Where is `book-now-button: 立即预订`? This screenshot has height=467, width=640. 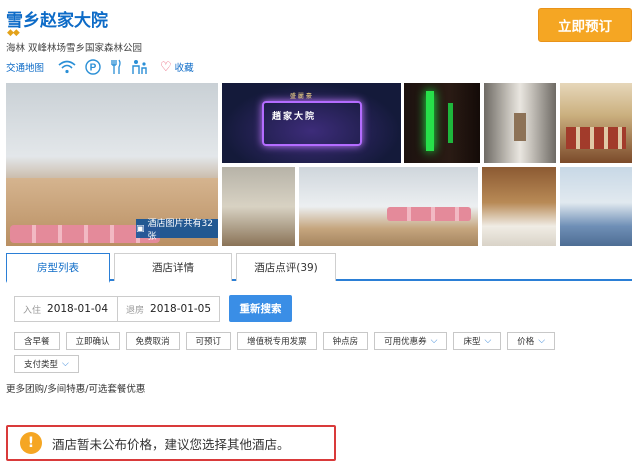 book-now-button: 立即预订 is located at coordinates (585, 25).